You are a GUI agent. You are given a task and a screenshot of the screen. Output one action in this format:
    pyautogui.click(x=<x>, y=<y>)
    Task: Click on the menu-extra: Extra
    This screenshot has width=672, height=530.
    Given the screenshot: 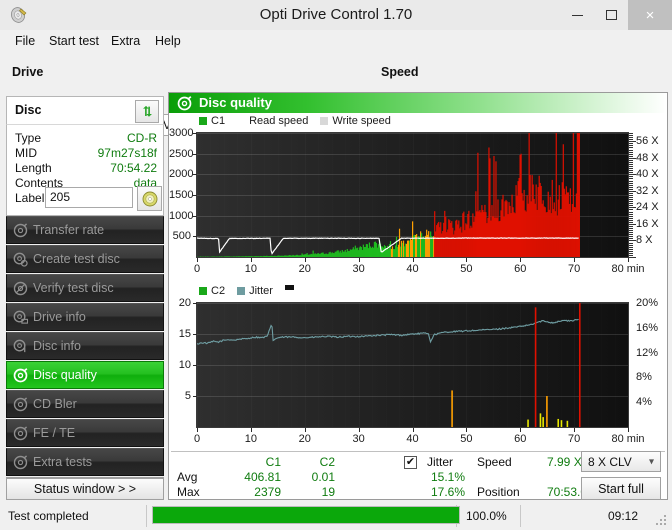 What is the action you would take?
    pyautogui.click(x=125, y=41)
    